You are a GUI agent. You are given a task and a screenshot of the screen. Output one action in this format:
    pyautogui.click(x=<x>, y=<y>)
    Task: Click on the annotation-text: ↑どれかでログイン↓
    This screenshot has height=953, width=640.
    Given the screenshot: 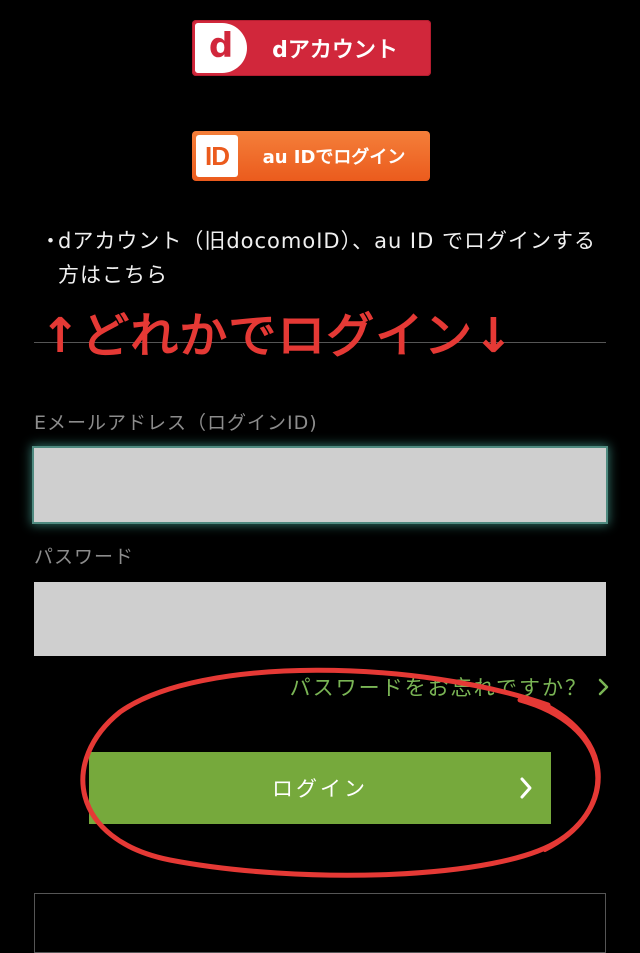 What is the action you would take?
    pyautogui.click(x=277, y=336)
    